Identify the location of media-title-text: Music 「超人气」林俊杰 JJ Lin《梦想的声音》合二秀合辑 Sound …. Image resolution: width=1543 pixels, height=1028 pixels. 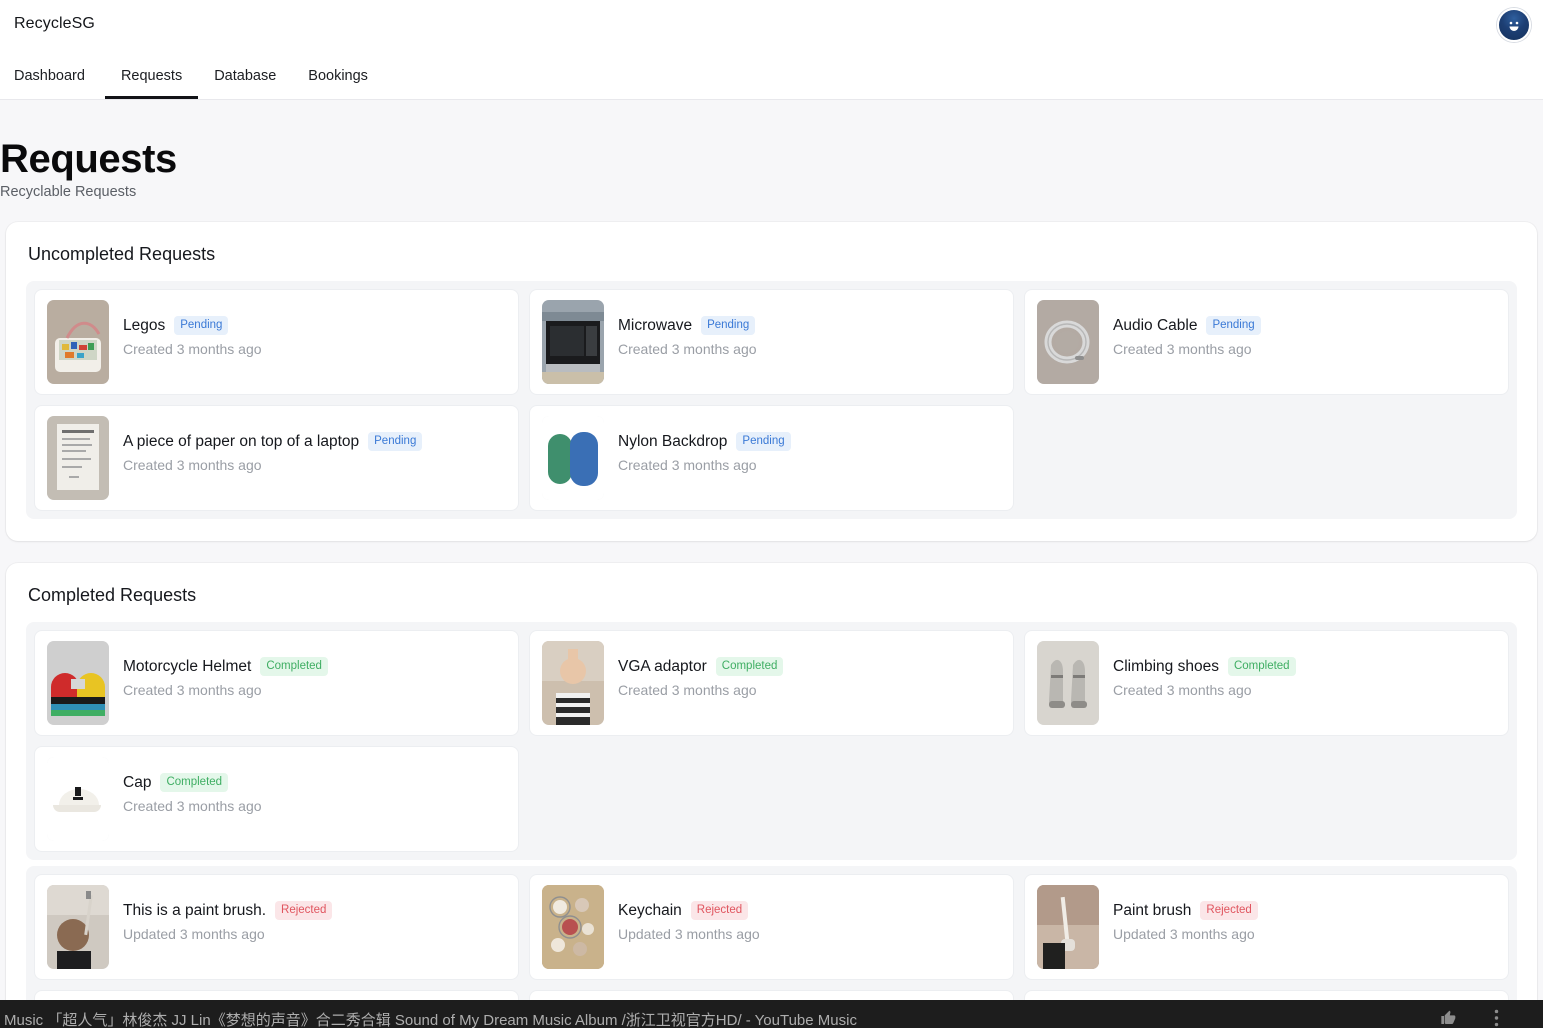
(430, 1019).